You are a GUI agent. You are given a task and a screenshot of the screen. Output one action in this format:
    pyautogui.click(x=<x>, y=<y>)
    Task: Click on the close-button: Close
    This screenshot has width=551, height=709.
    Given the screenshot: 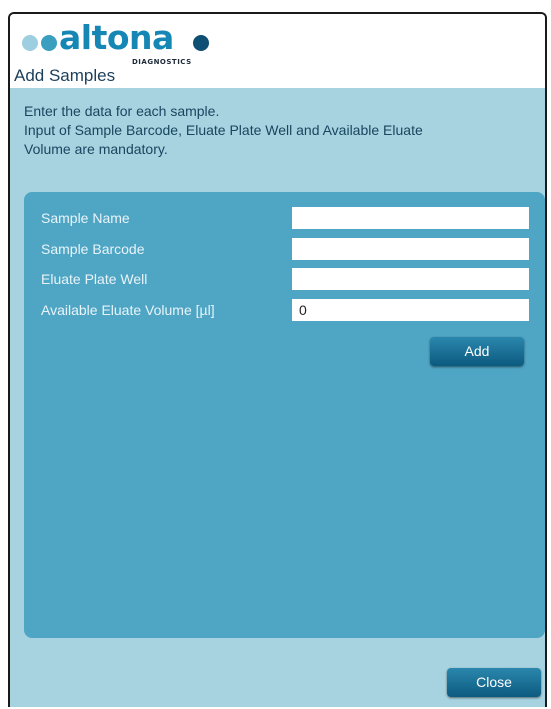 What is the action you would take?
    pyautogui.click(x=494, y=682)
    